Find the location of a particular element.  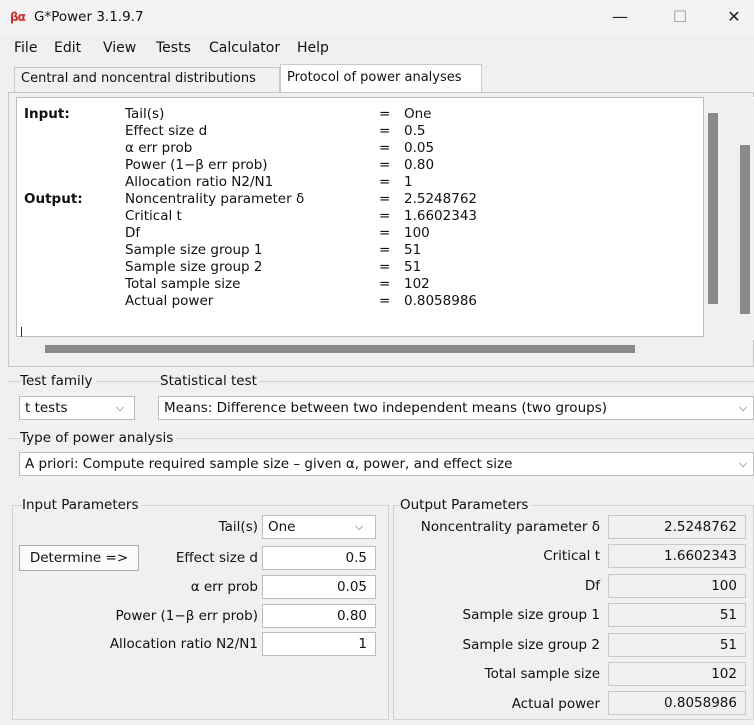

tails-value: One is located at coordinates (282, 527).